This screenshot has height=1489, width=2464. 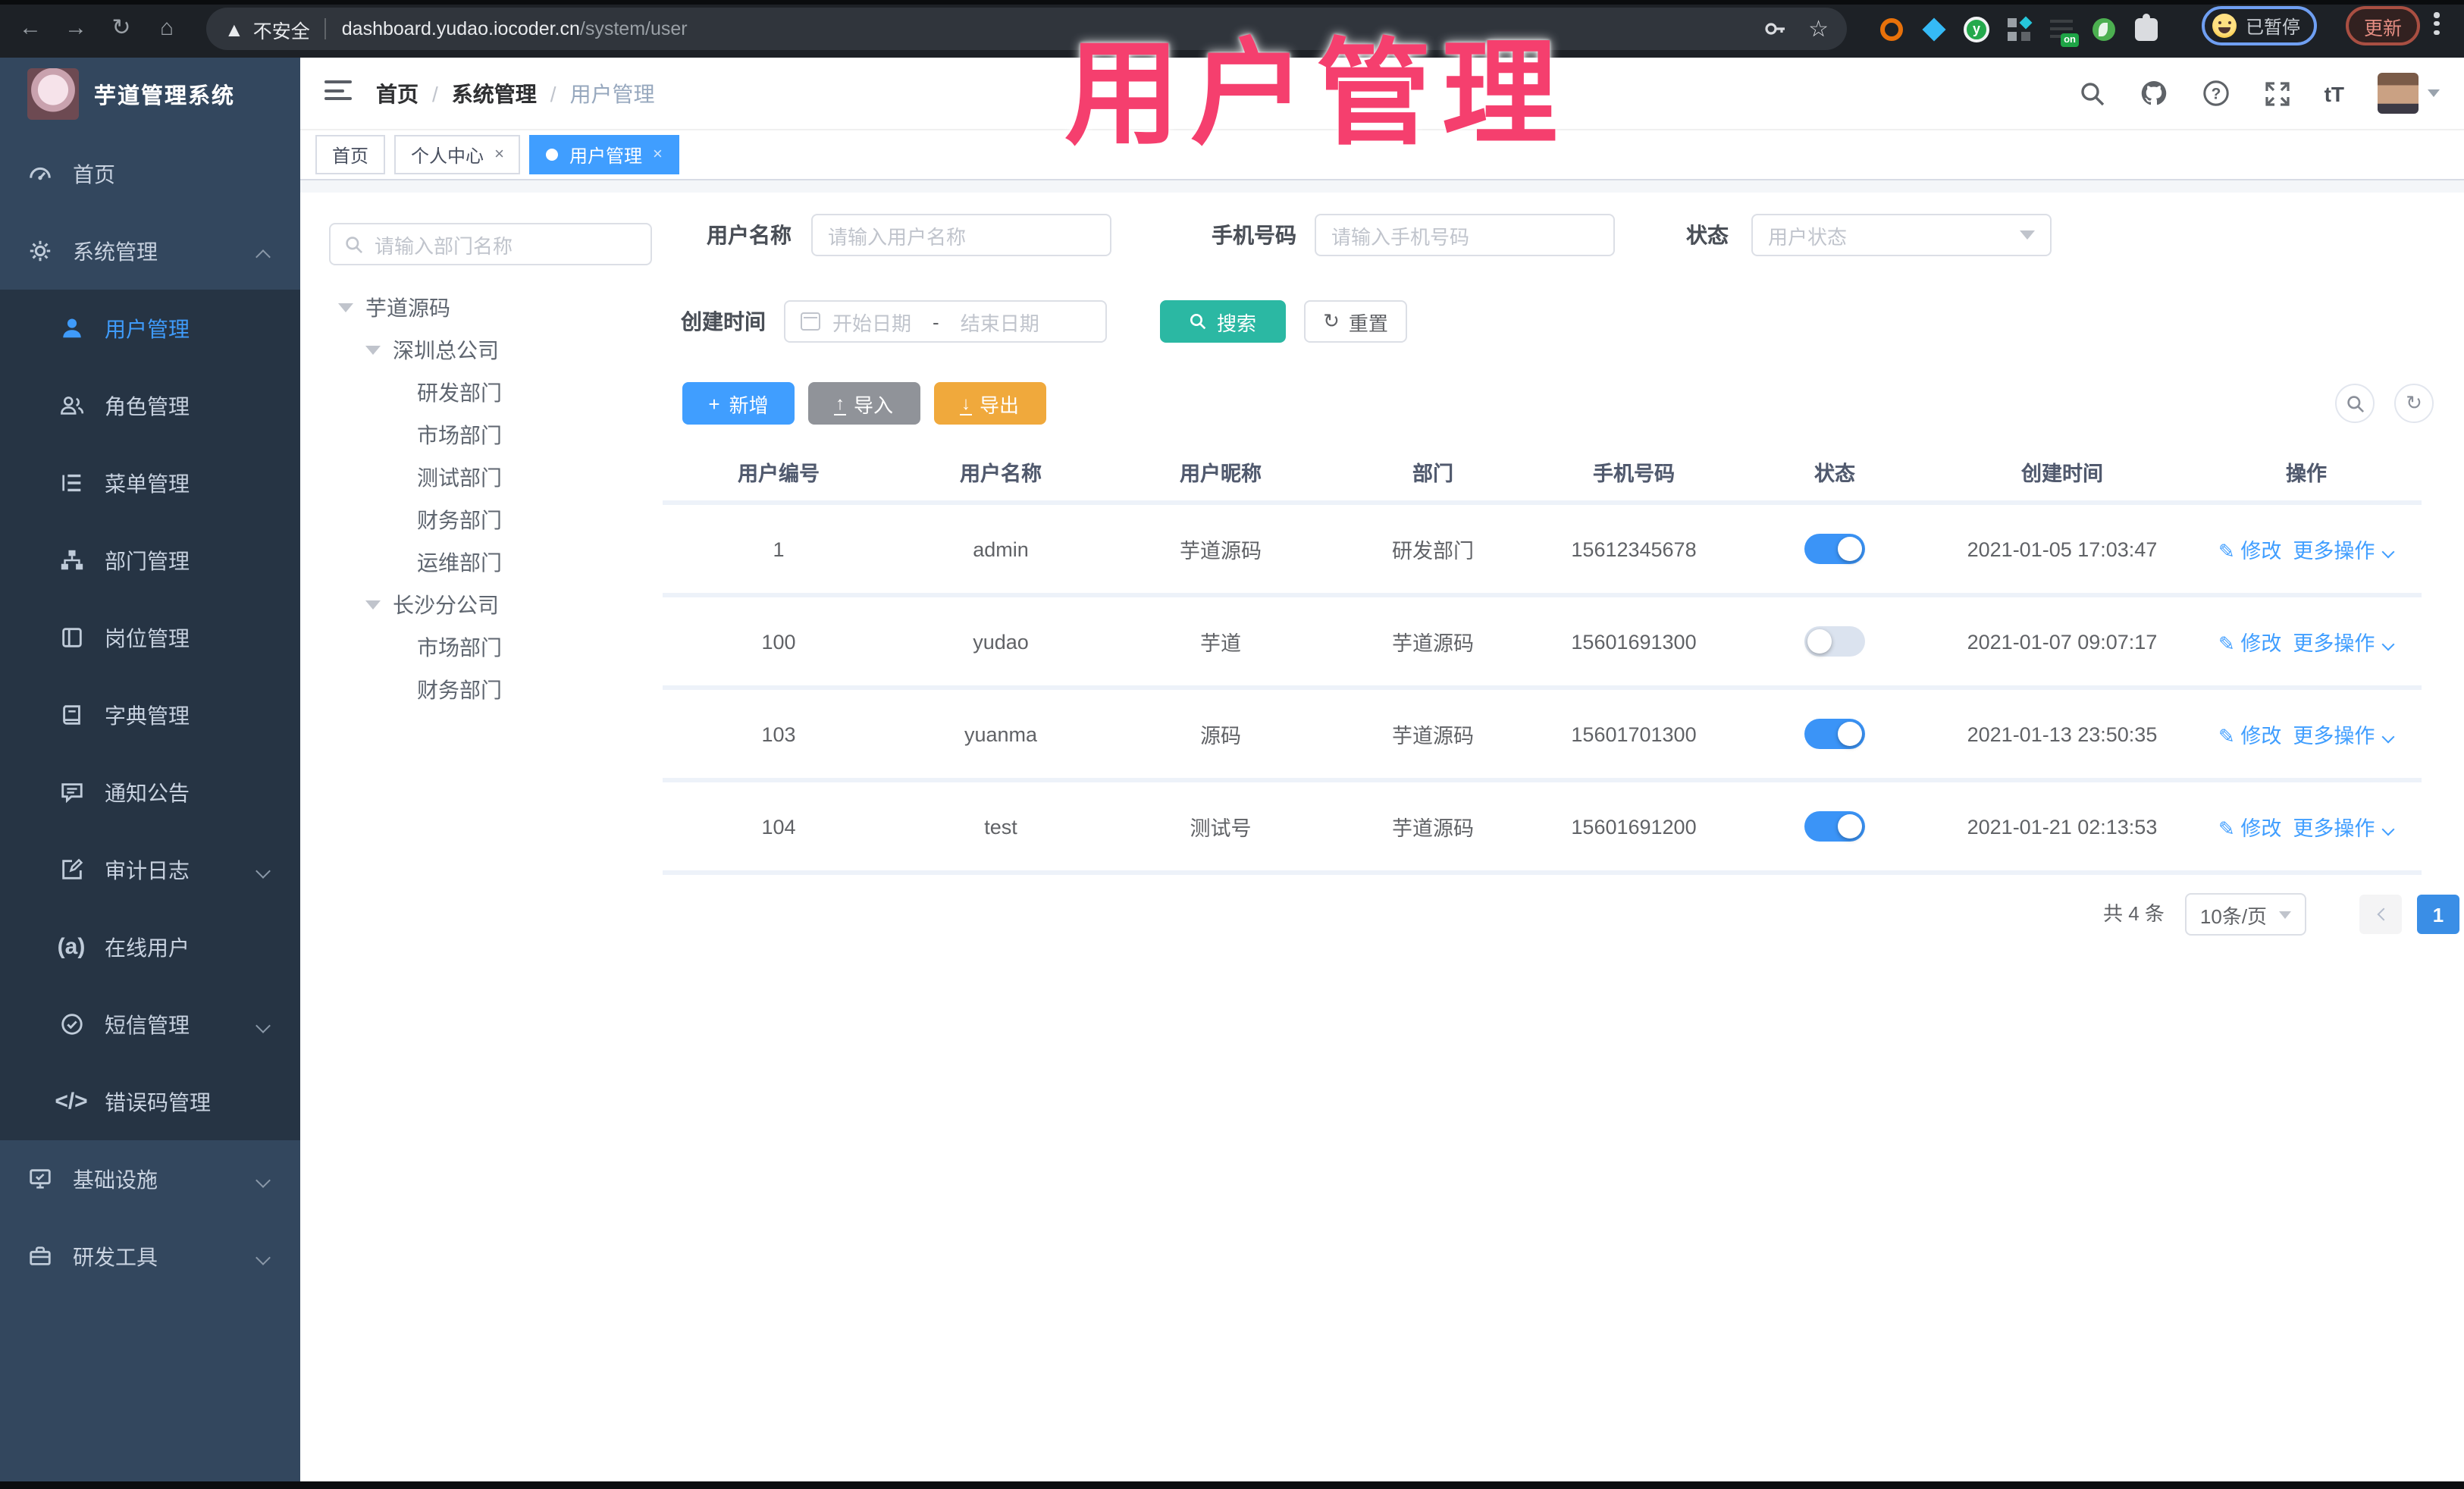 What do you see at coordinates (2064, 32) in the screenshot?
I see `extension-list-icon: on` at bounding box center [2064, 32].